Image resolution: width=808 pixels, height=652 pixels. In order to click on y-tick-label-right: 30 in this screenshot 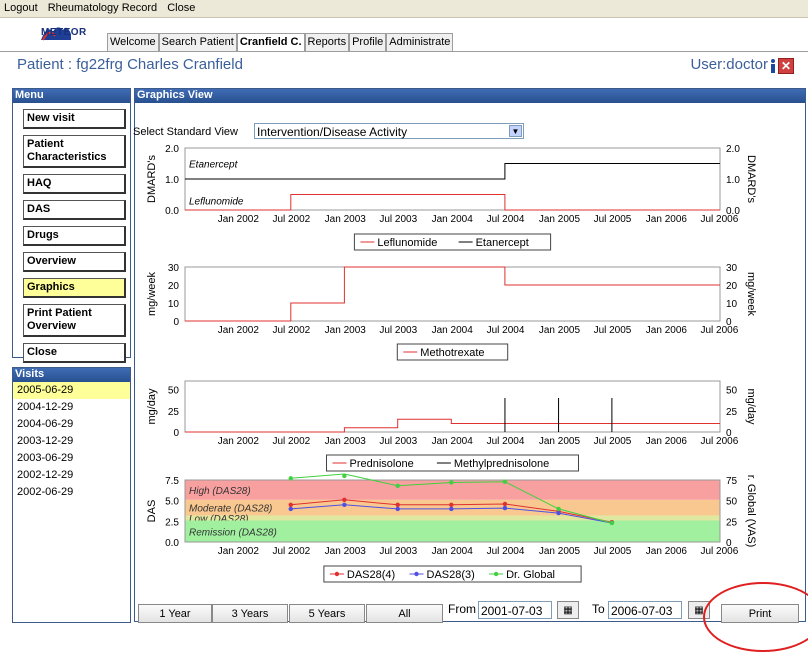, I will do `click(732, 268)`.